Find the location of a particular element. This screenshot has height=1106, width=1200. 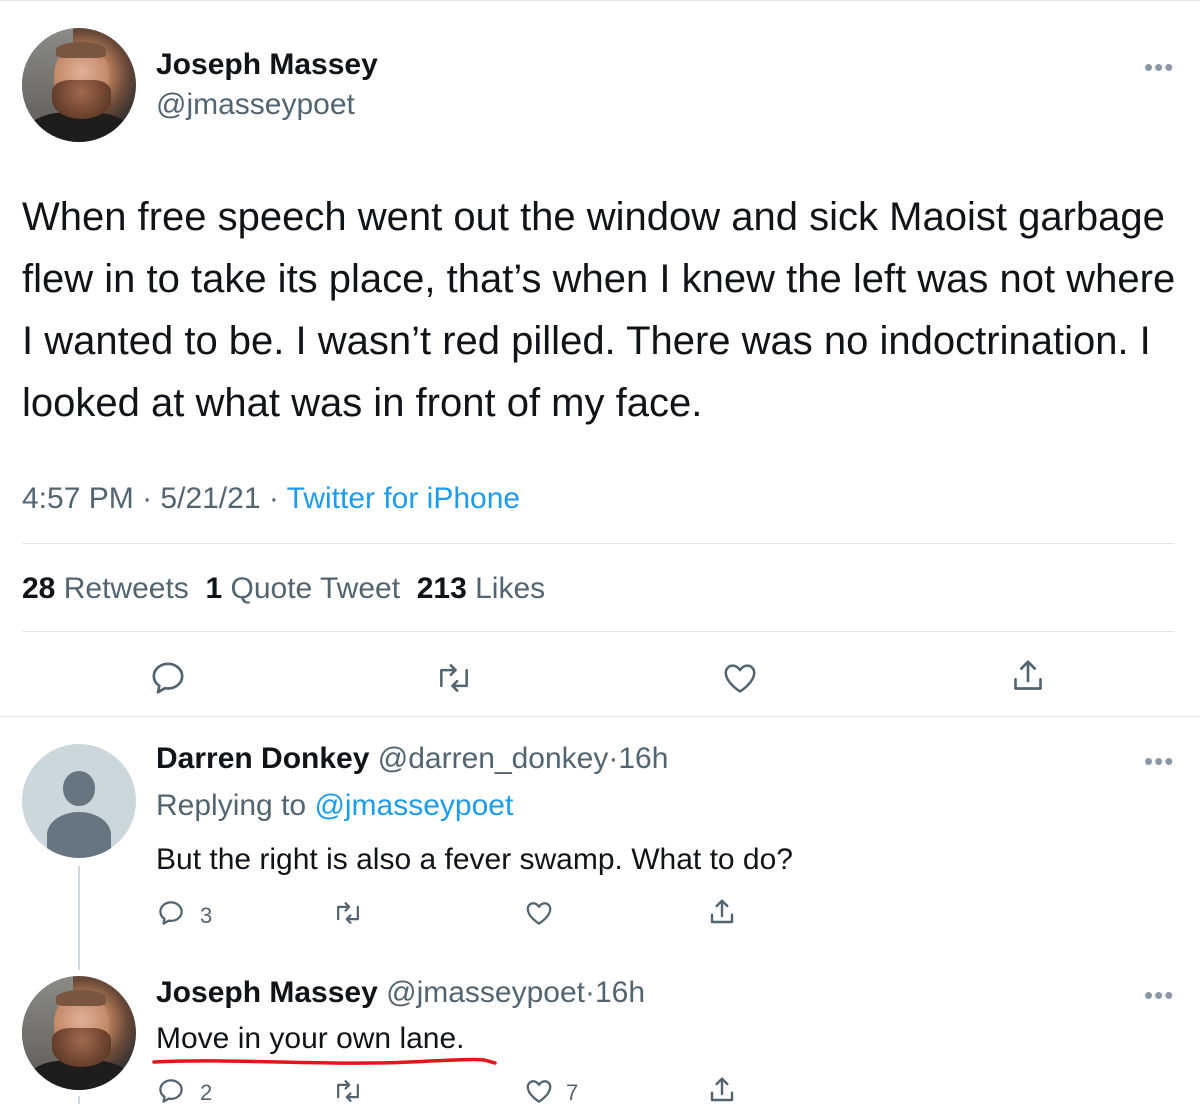

reply-avatar-default is located at coordinates (79, 801).